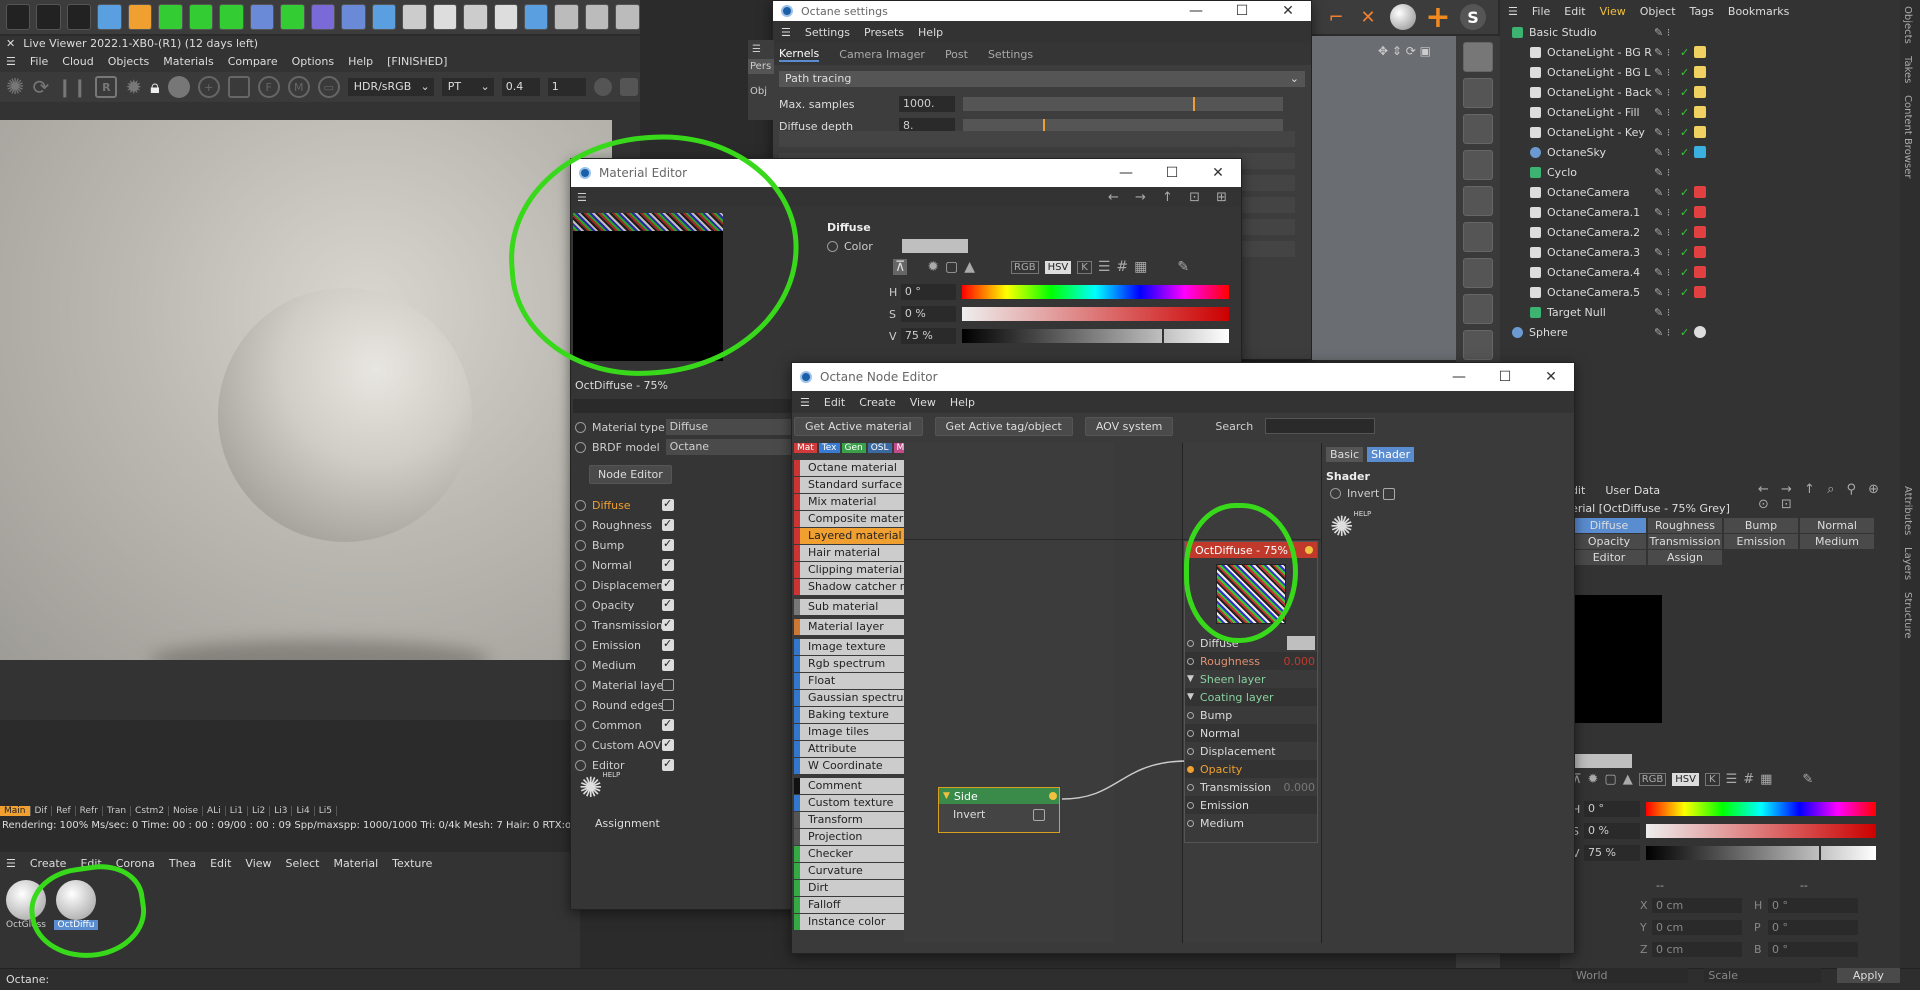 This screenshot has width=1920, height=990. Describe the element at coordinates (923, 402) in the screenshot. I see `menu-view: View` at that location.